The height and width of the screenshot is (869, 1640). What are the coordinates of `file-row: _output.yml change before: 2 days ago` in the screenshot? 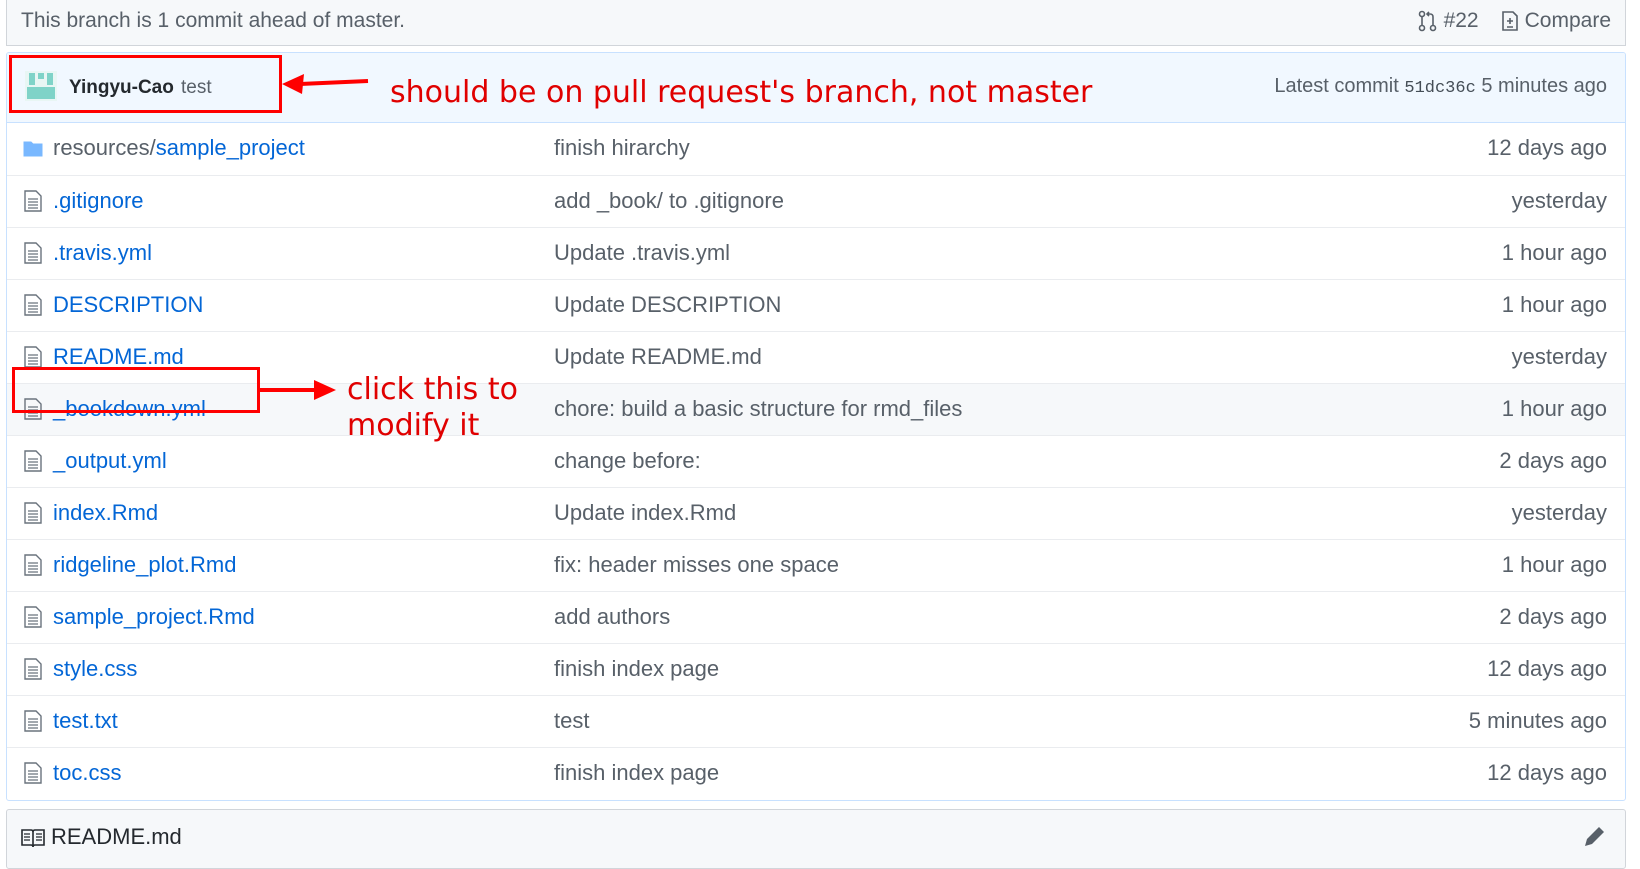 It's located at (816, 461).